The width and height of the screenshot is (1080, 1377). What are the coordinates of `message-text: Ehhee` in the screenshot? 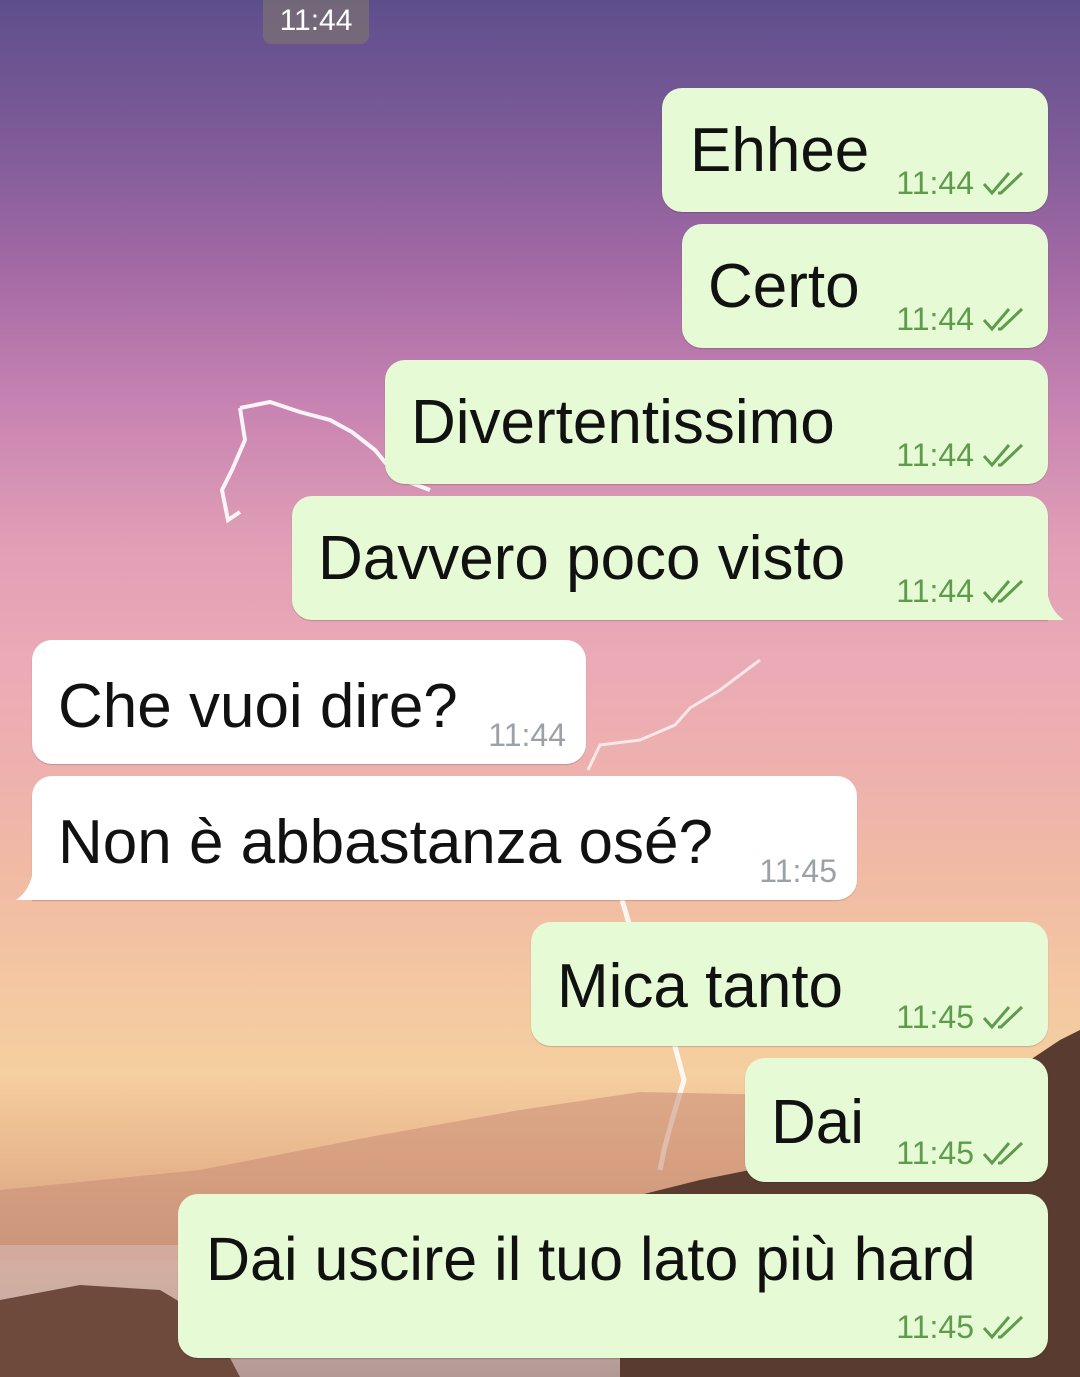 It's located at (780, 150).